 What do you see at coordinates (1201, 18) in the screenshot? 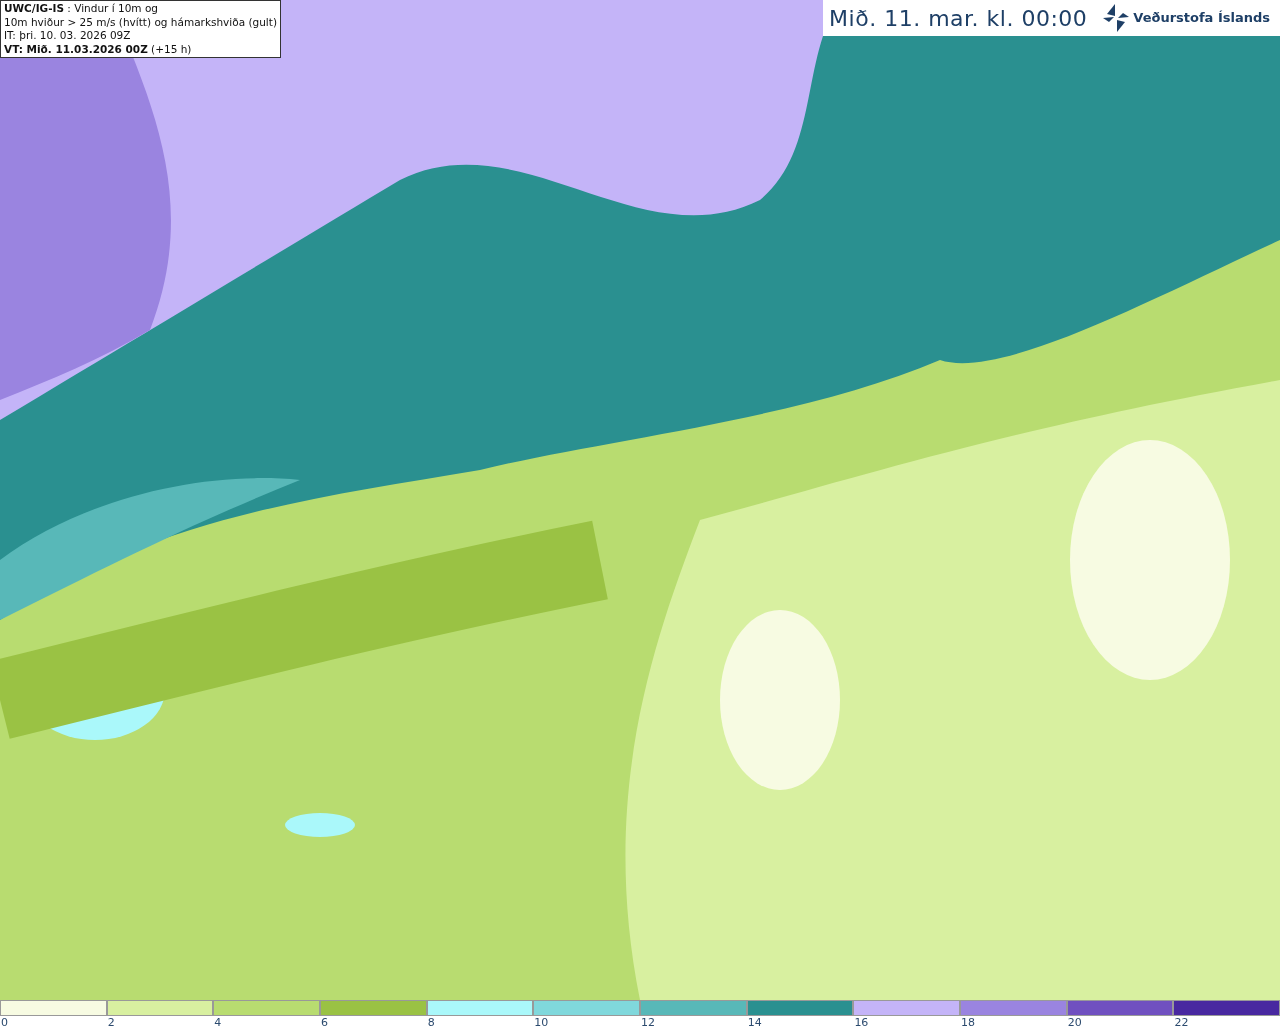
I see `logo-text: Veðurstofa Íslands` at bounding box center [1201, 18].